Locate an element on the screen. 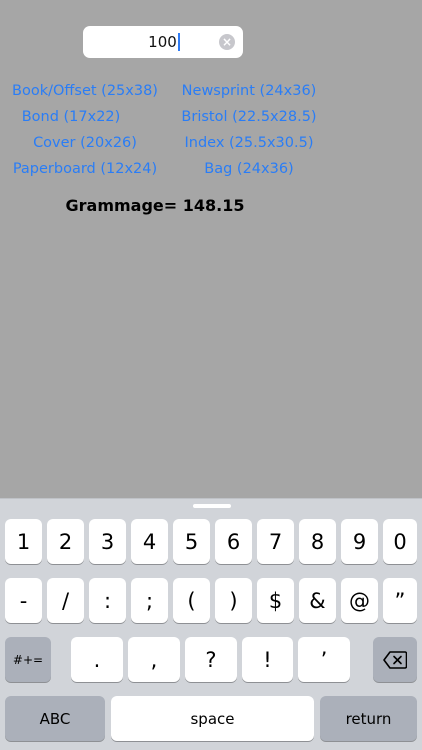 The image size is (422, 750). paperboard-button: Paperboard (12x24) is located at coordinates (85, 169).